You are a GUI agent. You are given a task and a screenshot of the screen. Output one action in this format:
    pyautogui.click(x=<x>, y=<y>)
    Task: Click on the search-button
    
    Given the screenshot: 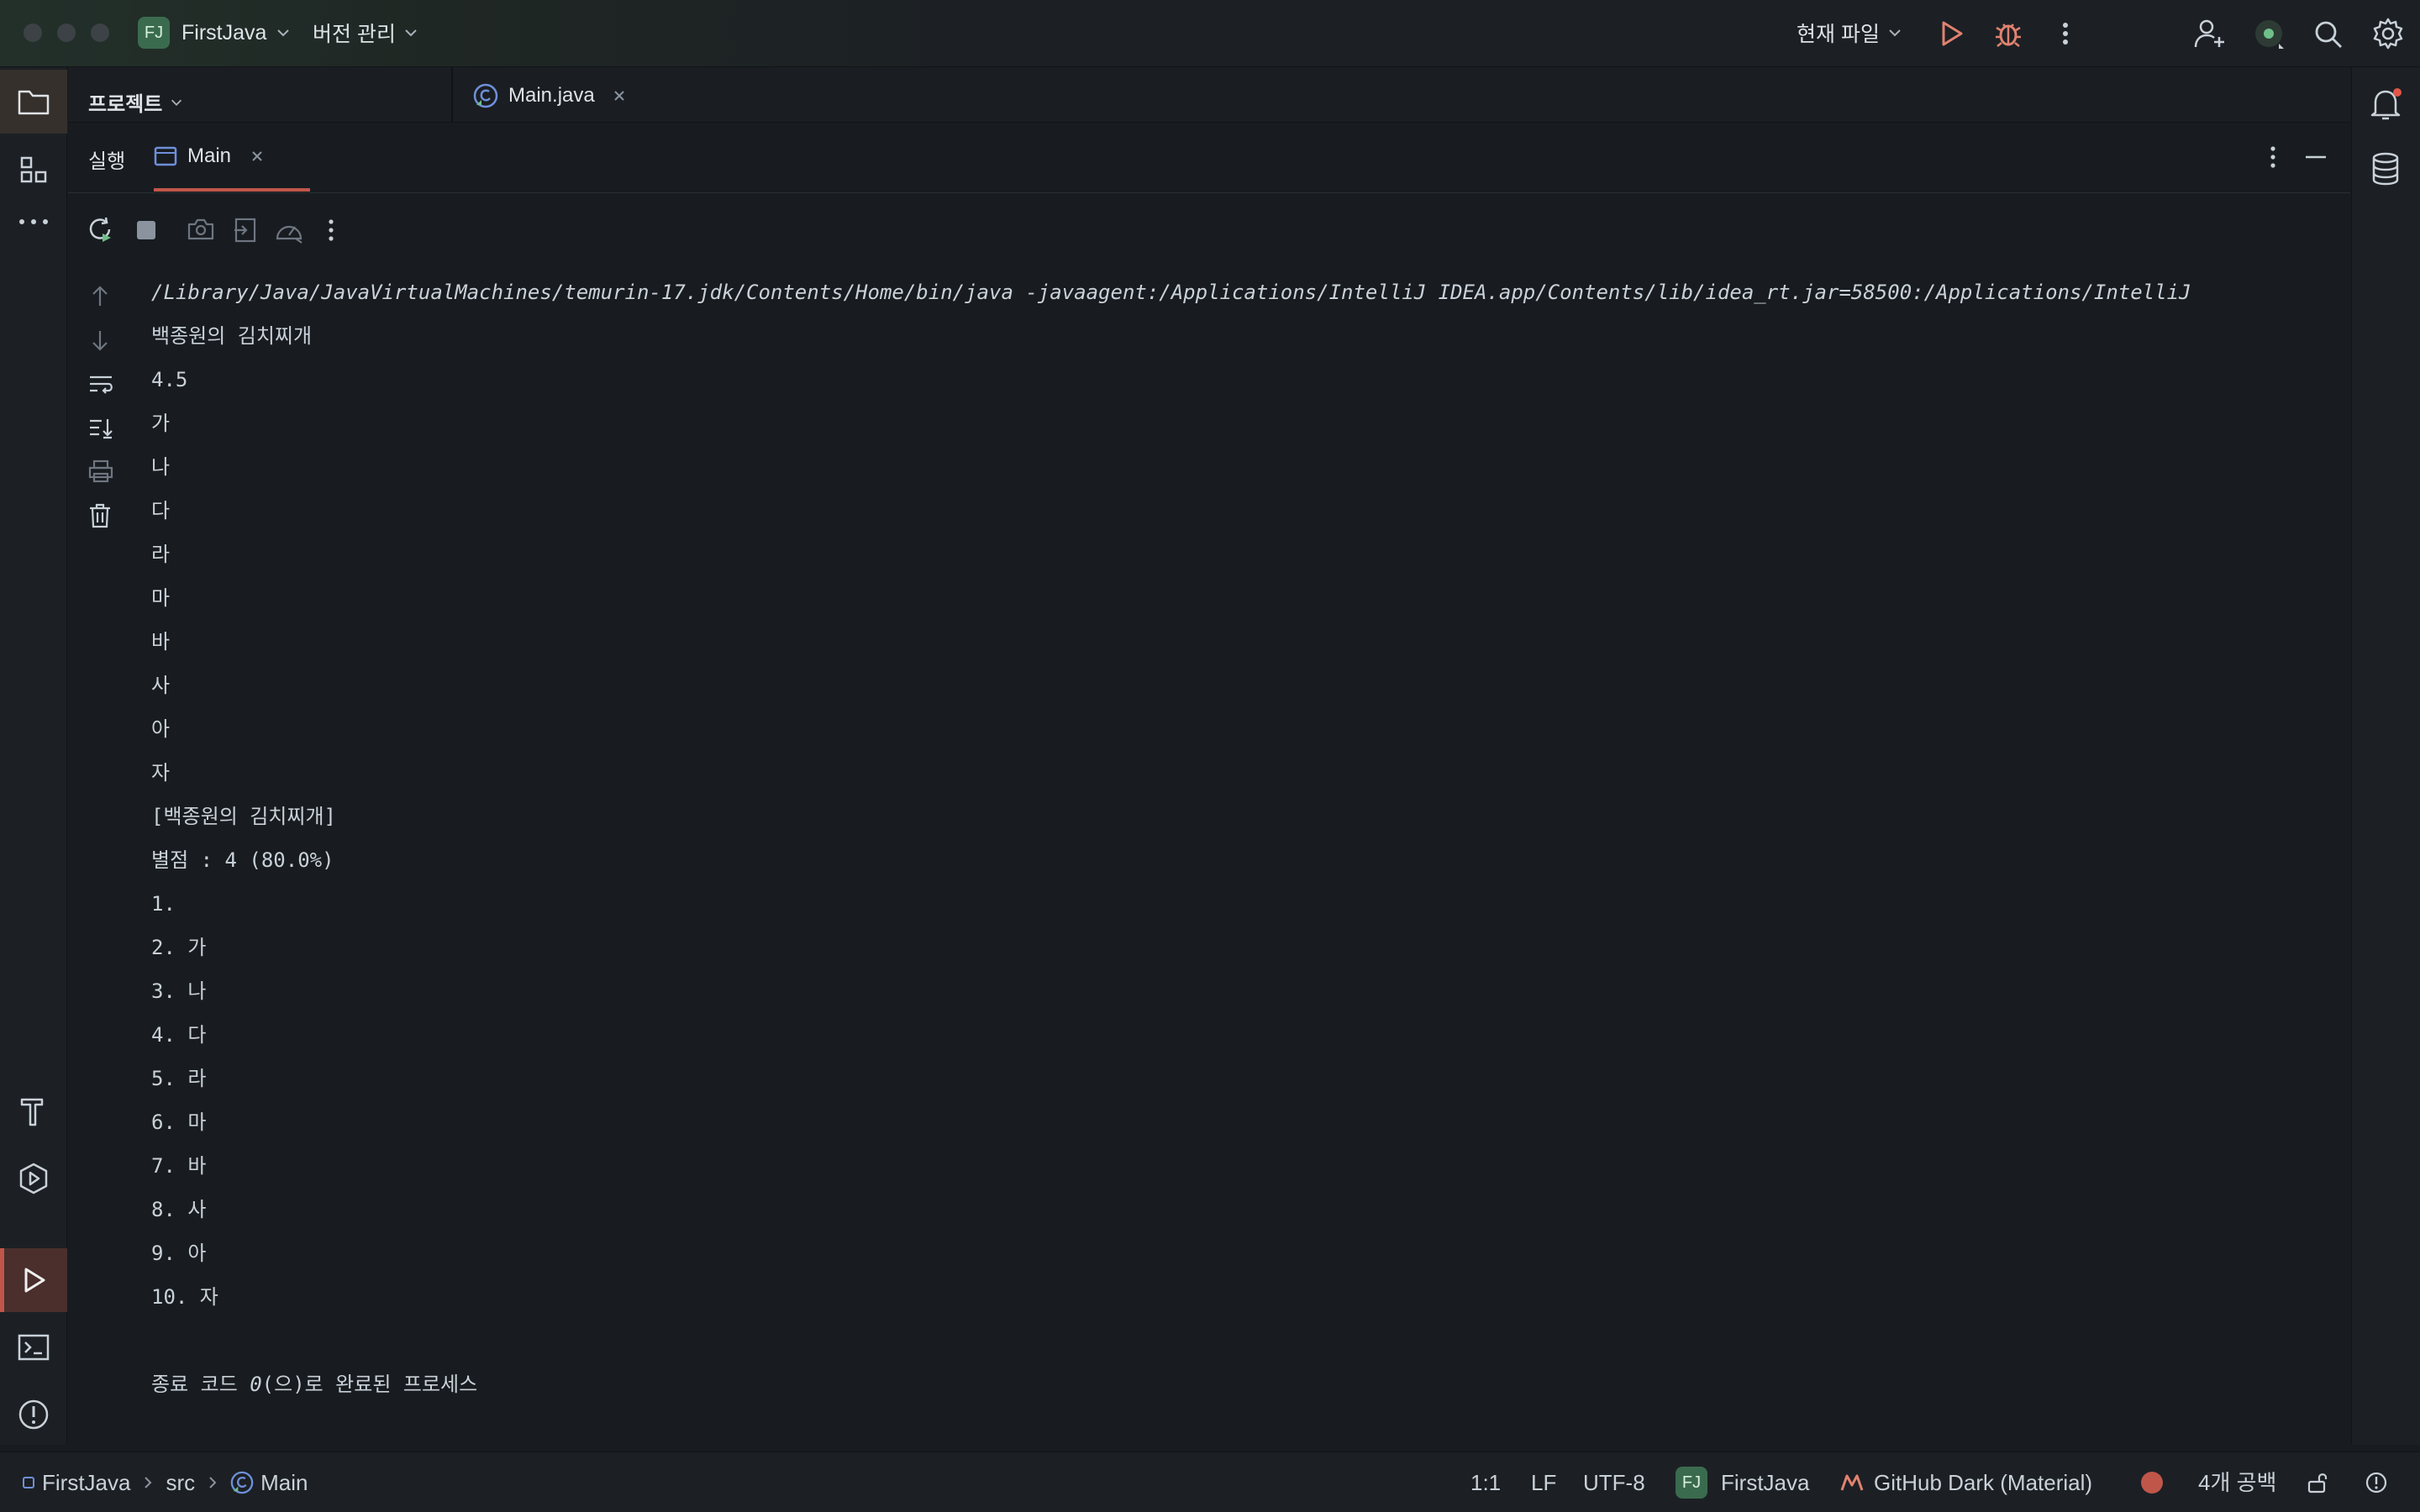 What is the action you would take?
    pyautogui.click(x=2328, y=34)
    